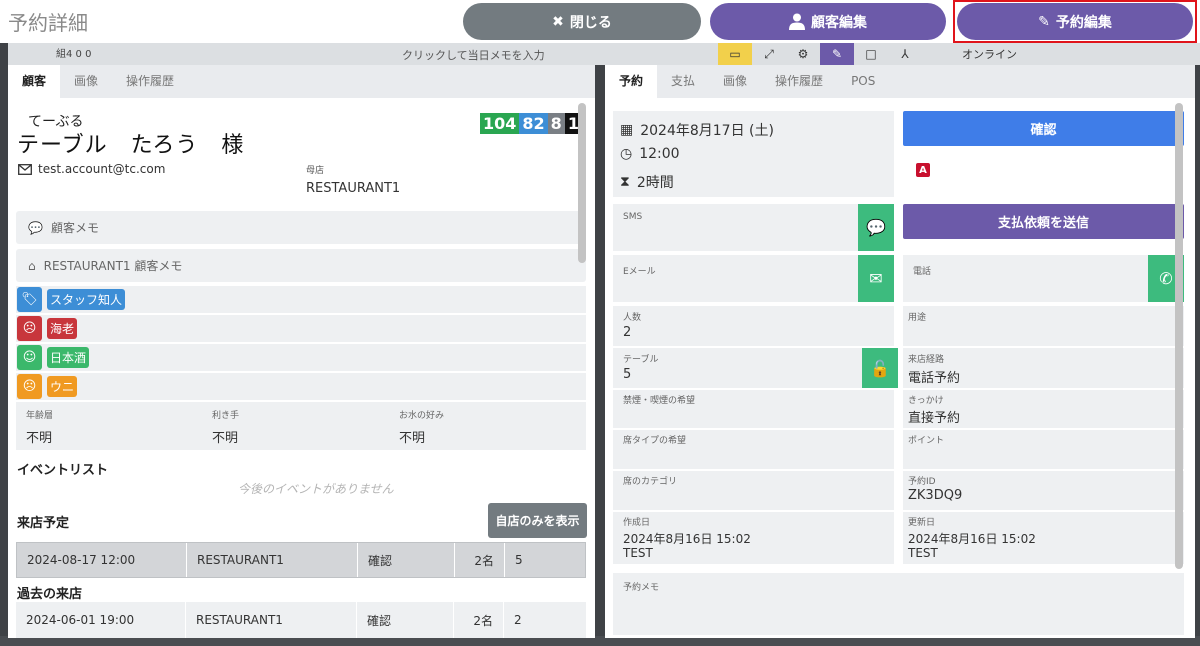  I want to click on customer-stat-badges: 104 82 8 1, so click(531, 123).